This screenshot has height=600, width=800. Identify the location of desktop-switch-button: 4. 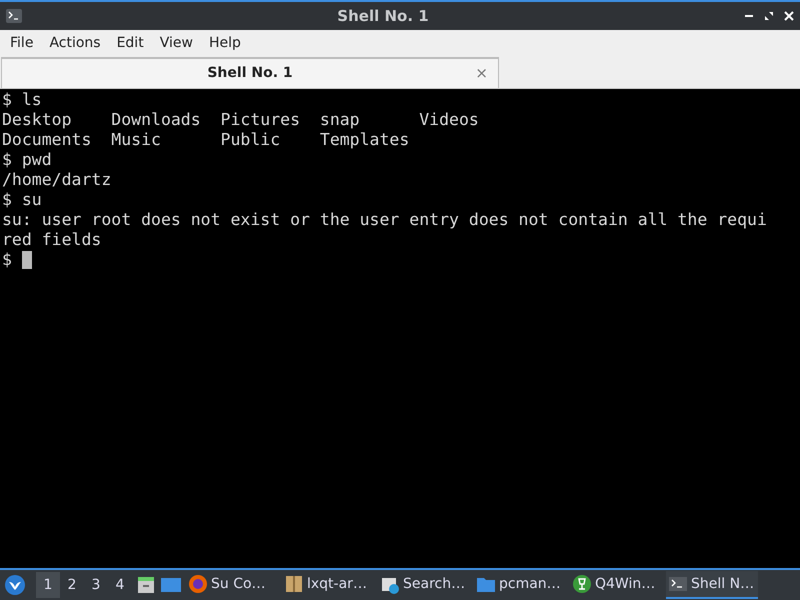
(120, 585).